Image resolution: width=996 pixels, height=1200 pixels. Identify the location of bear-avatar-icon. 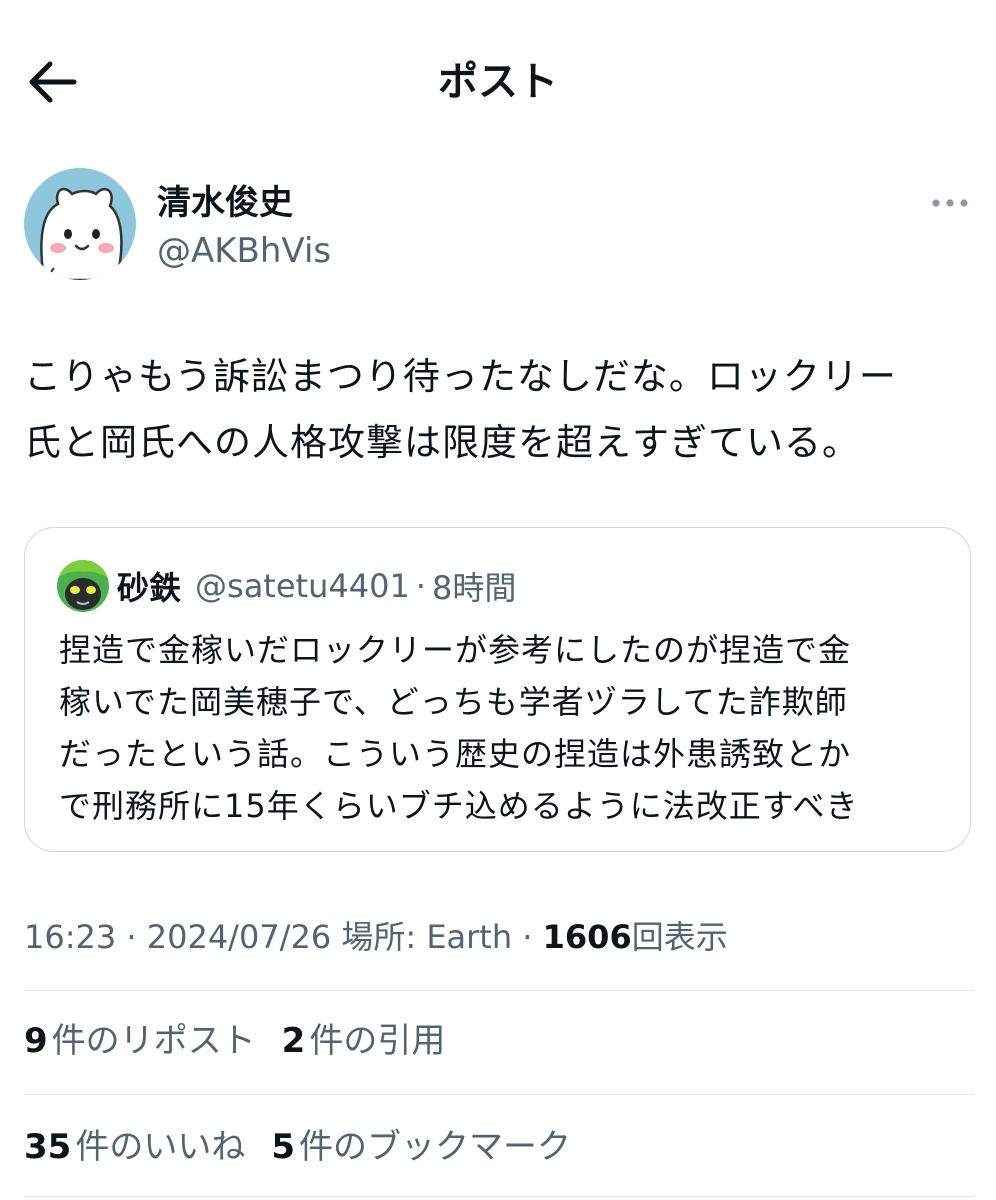
(80, 224).